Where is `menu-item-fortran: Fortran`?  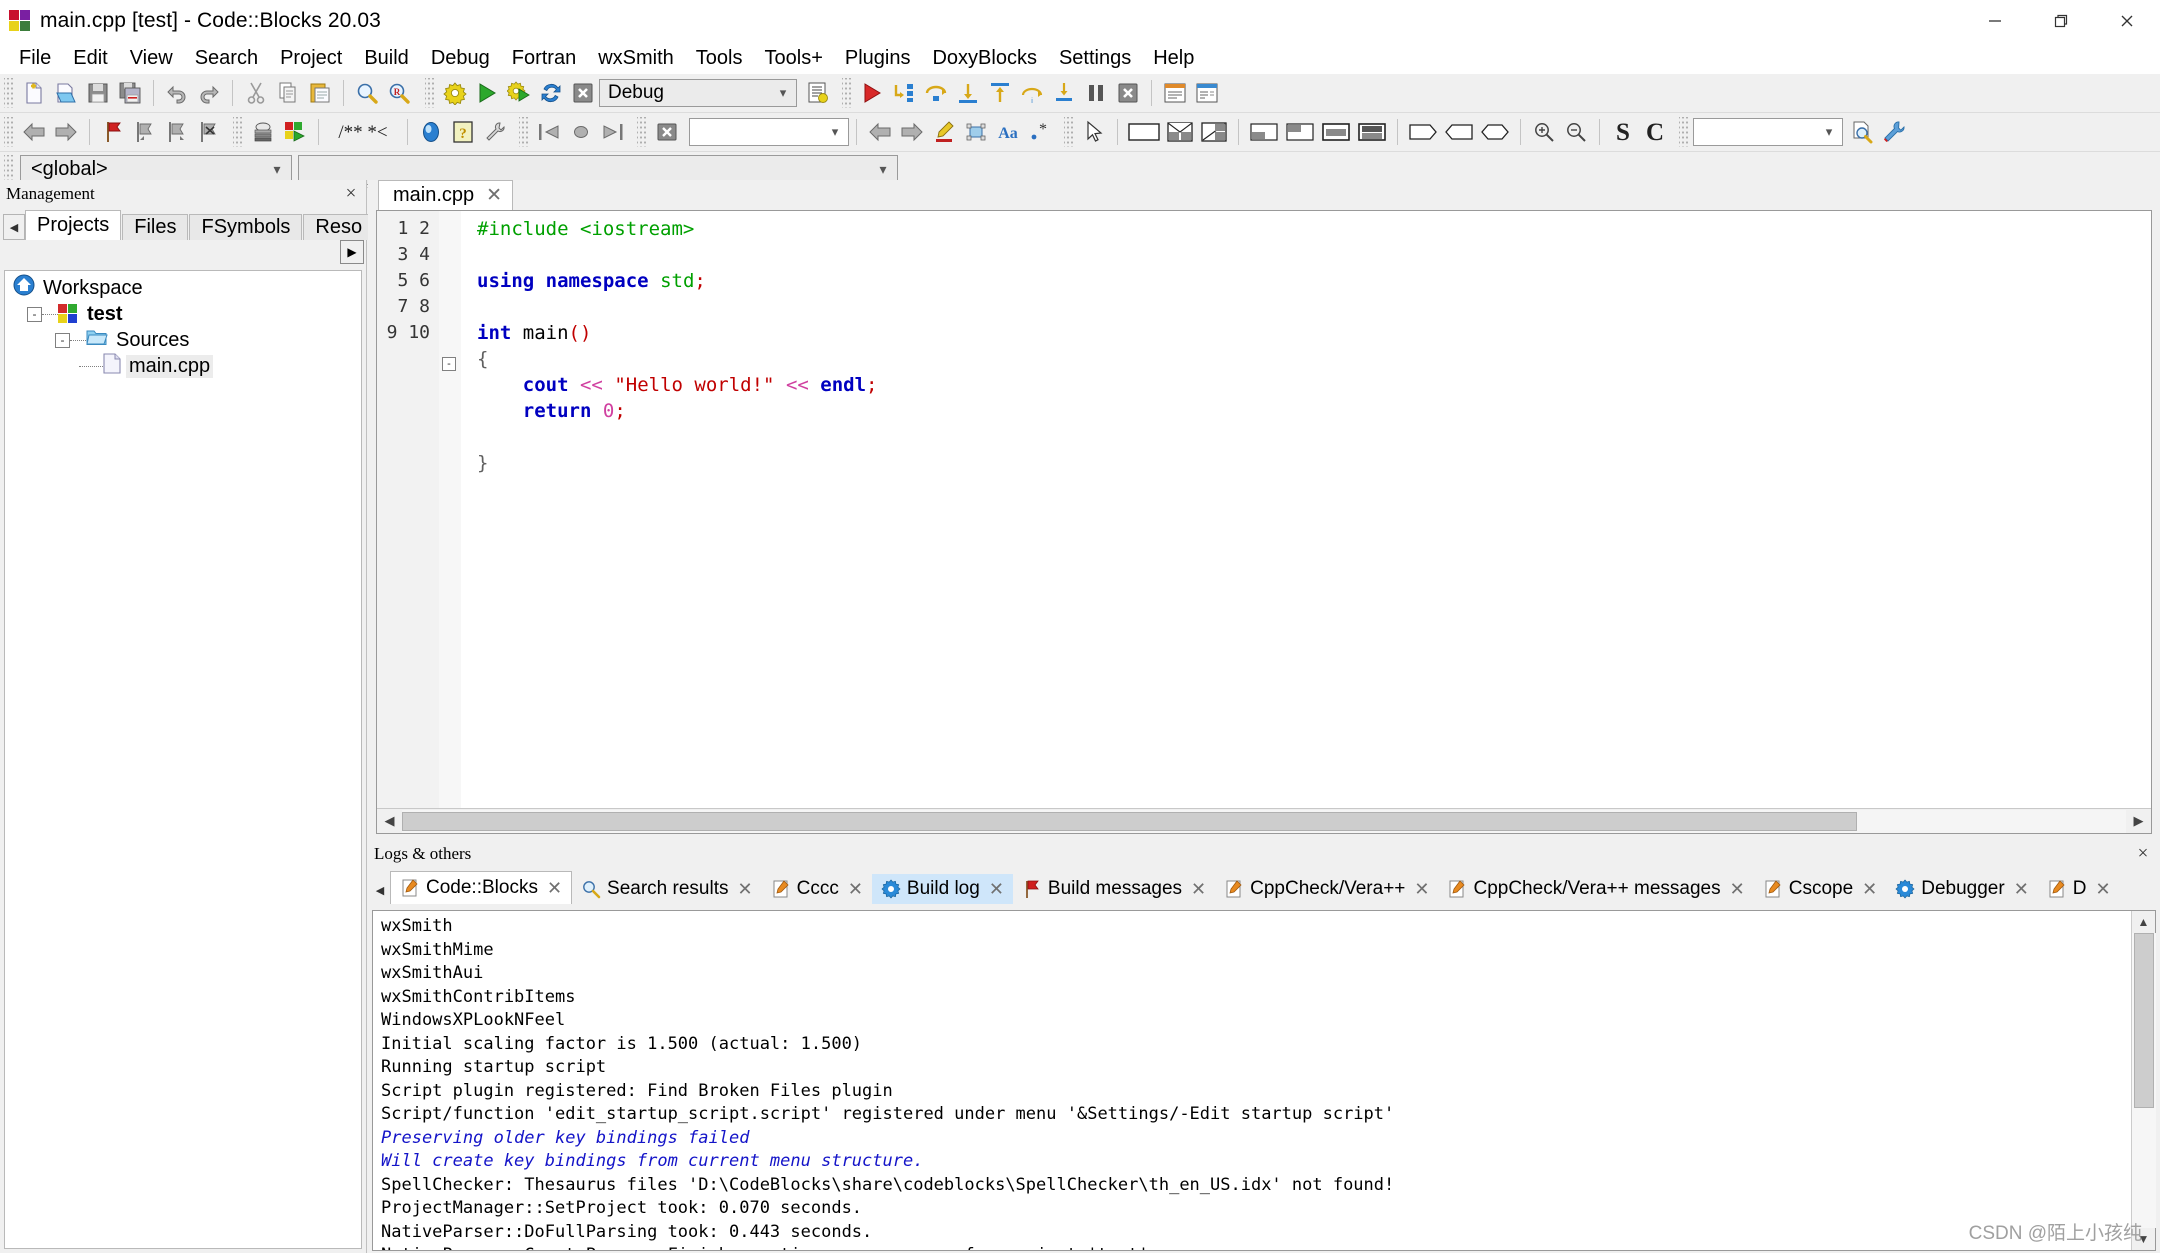
menu-item-fortran: Fortran is located at coordinates (544, 58).